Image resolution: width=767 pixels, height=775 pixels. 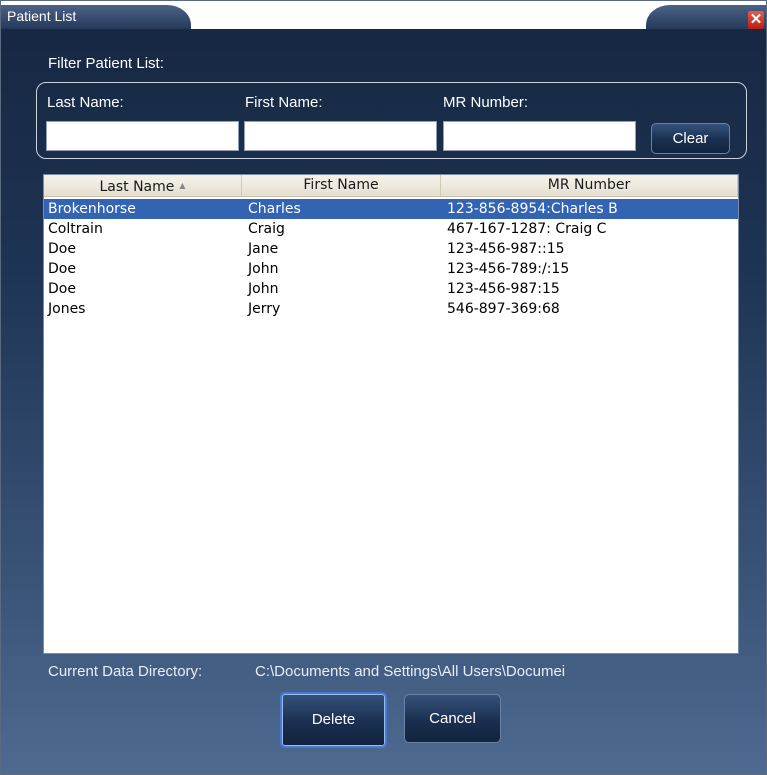 I want to click on cell-first-name: Craig, so click(x=266, y=229).